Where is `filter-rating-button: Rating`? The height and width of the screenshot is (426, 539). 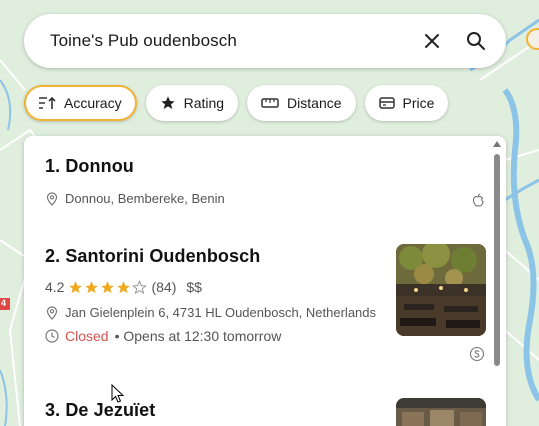 filter-rating-button: Rating is located at coordinates (192, 103).